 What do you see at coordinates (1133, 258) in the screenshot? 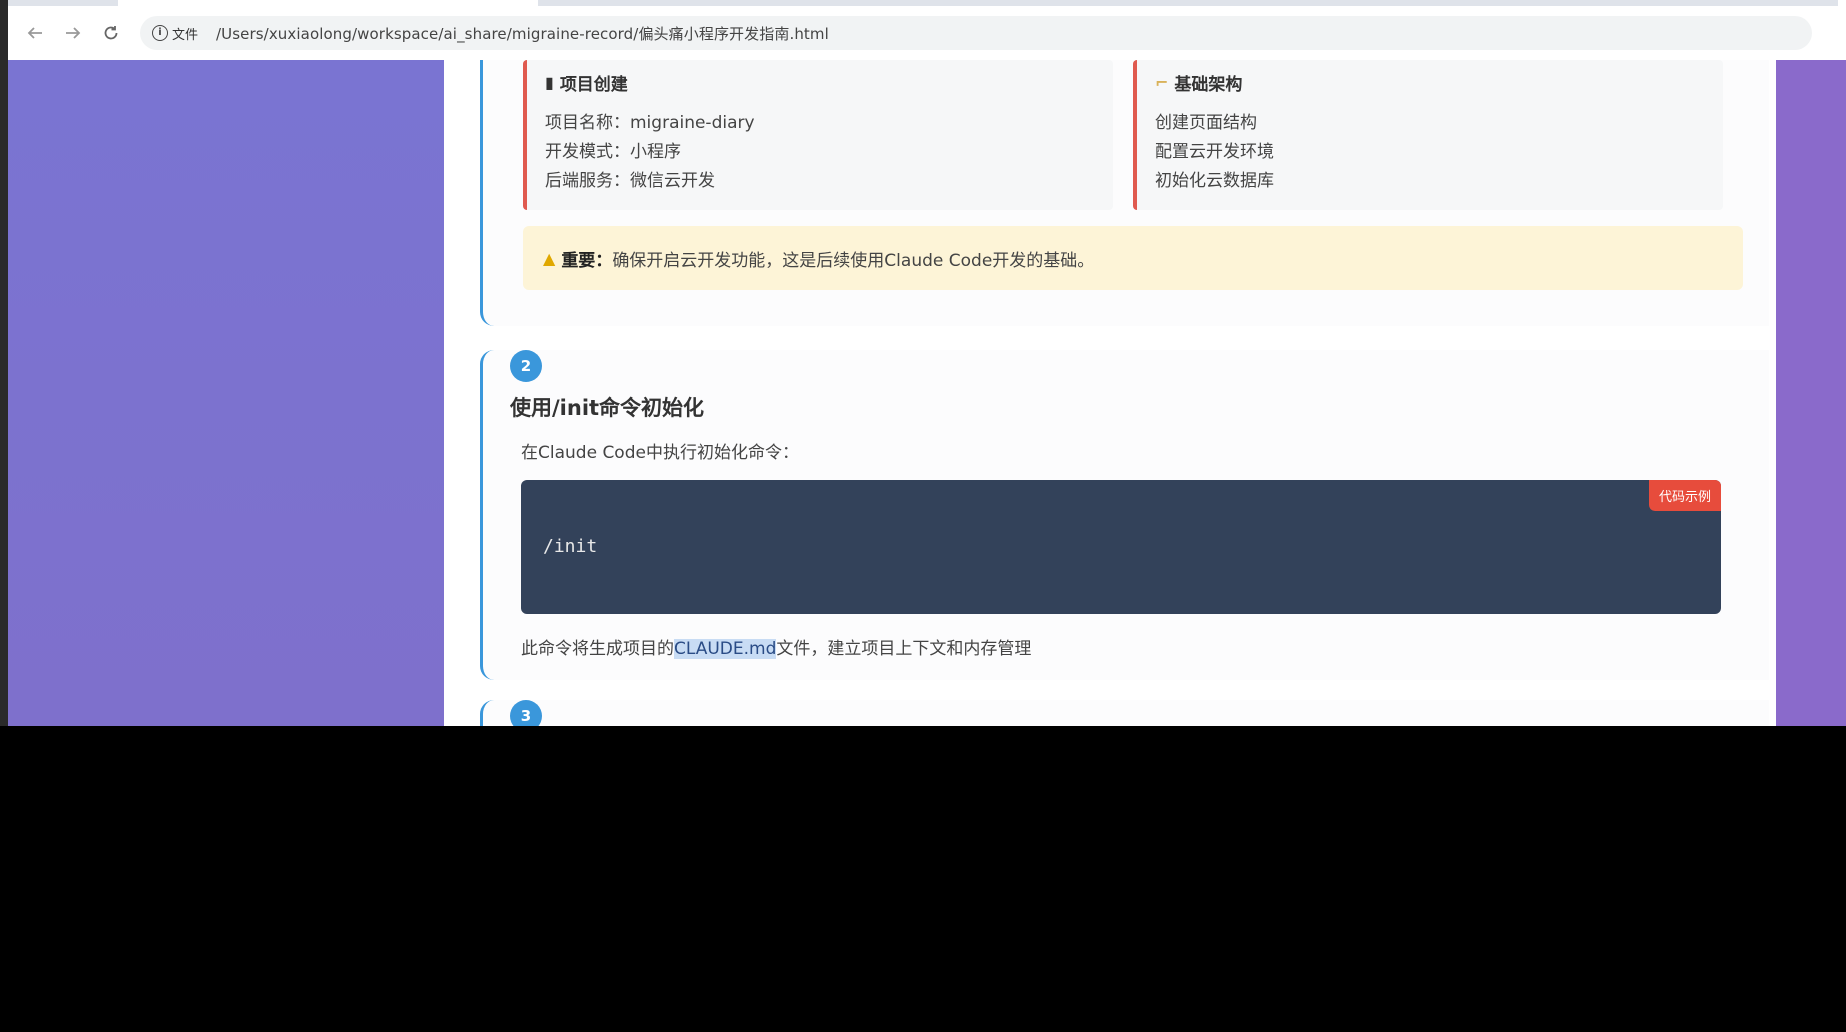
I see `warning-box: ▲ 重要： 确保开启云开发功能，这是后续使用Claude Code开发的基础。` at bounding box center [1133, 258].